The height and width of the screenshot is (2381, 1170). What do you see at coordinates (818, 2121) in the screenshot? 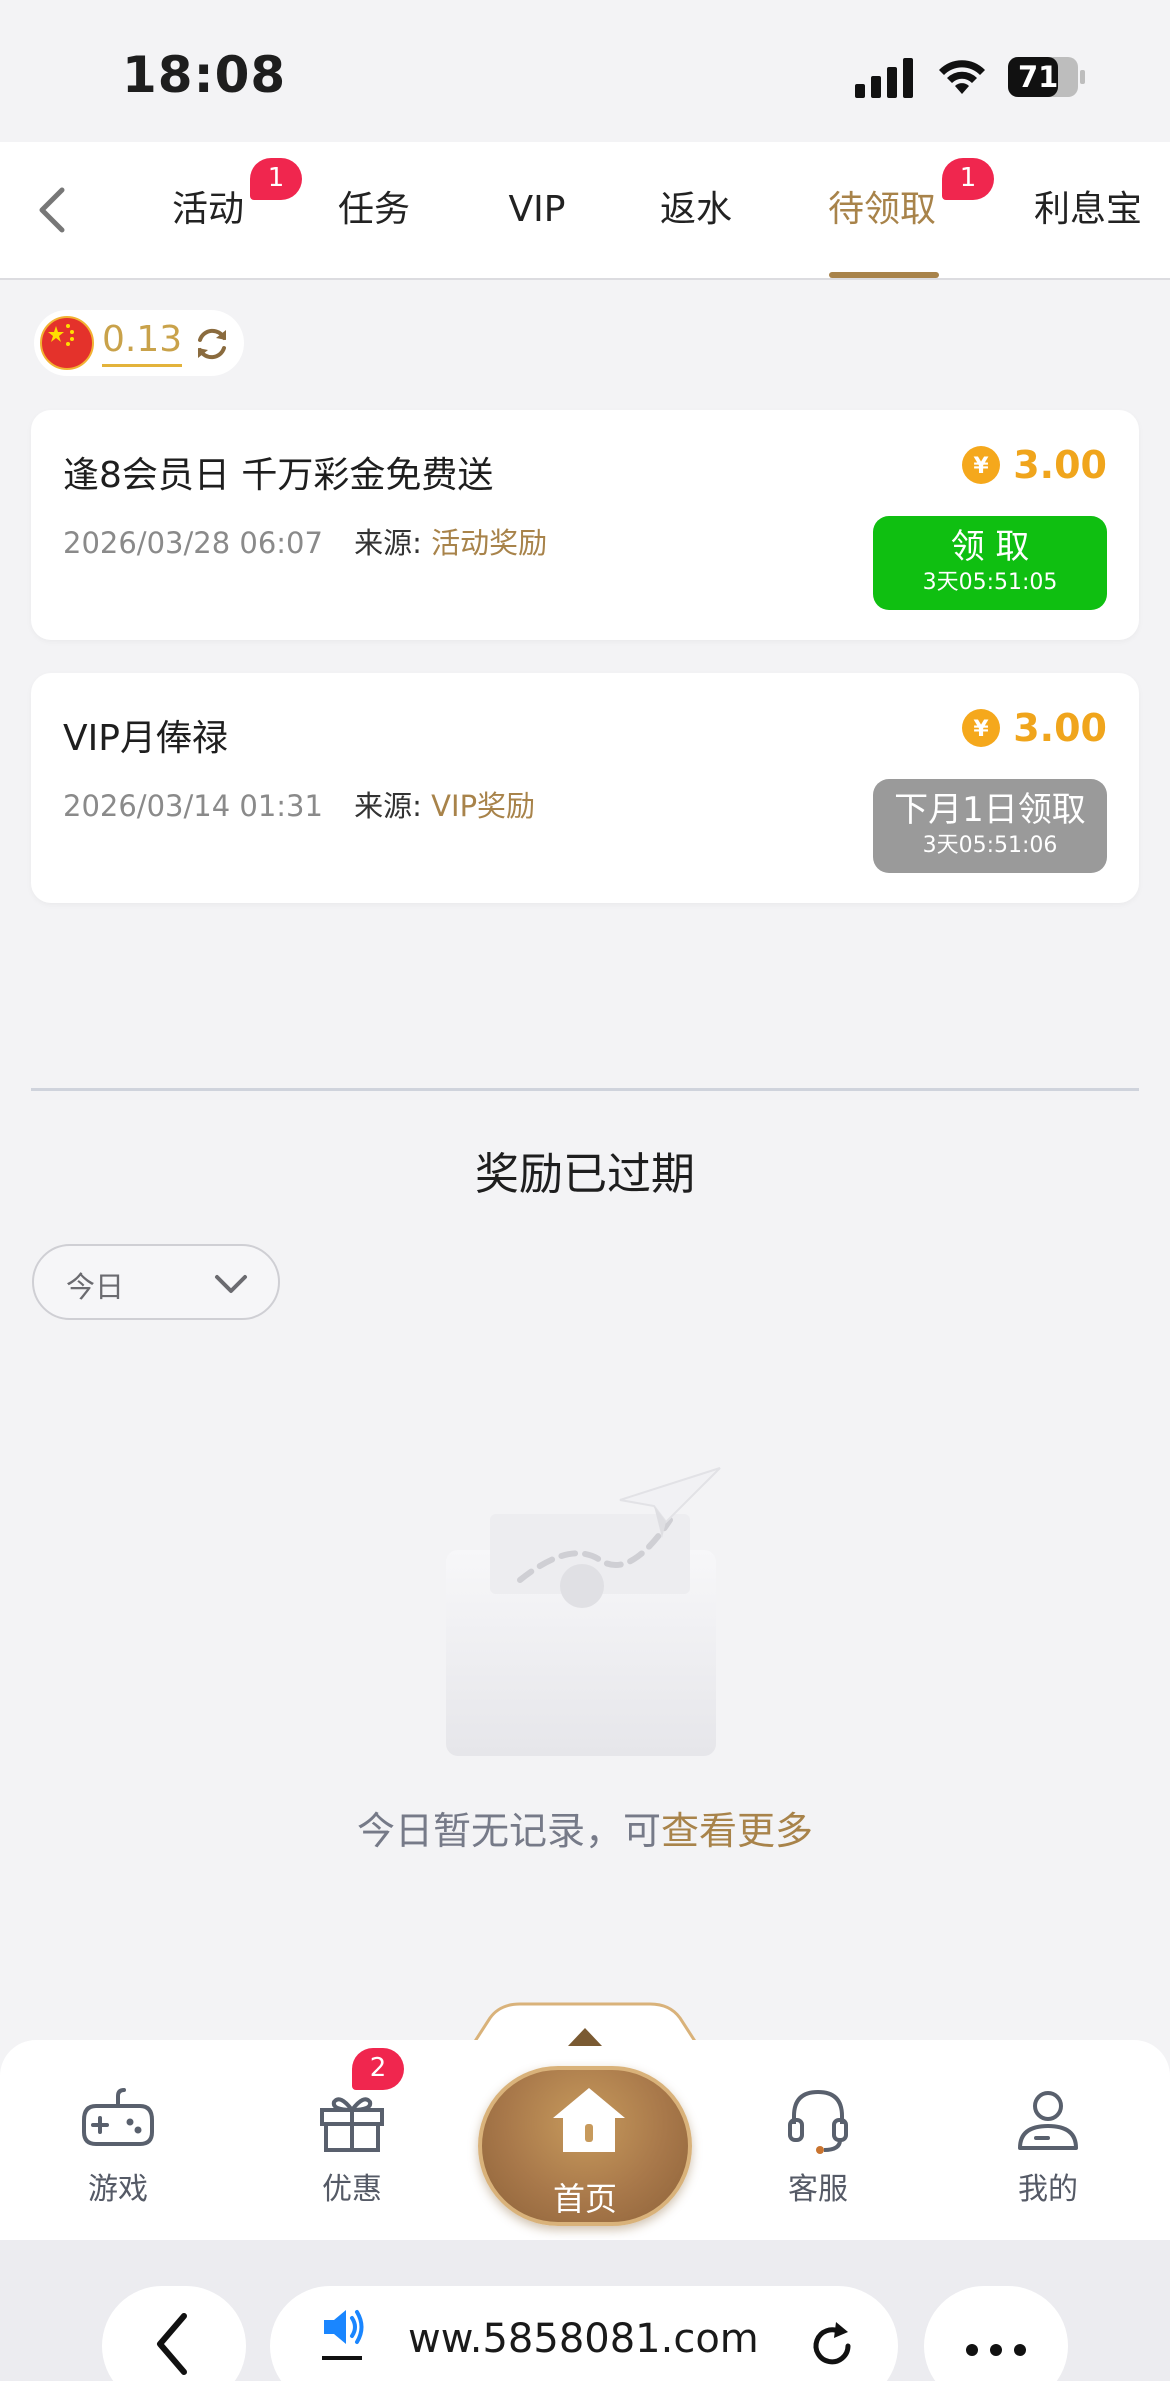
I see `headset-icon` at bounding box center [818, 2121].